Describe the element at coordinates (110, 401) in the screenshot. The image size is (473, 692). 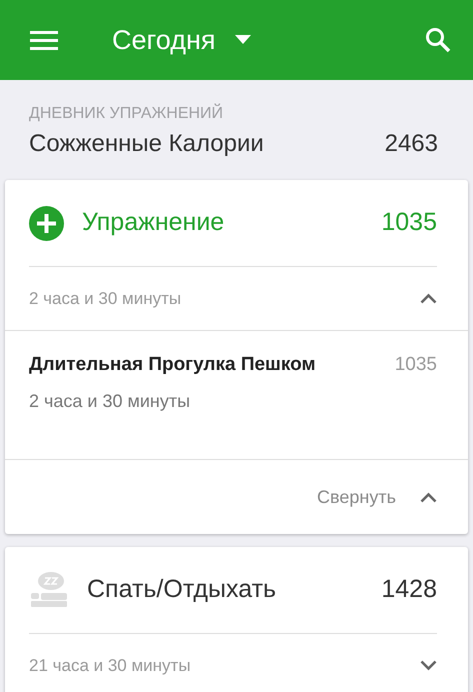
I see `entry-duration: 2 часа и 30 минуты` at that location.